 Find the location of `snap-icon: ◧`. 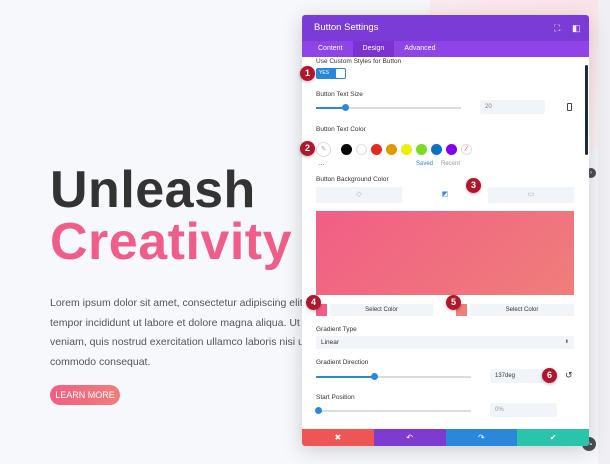

snap-icon: ◧ is located at coordinates (576, 28).